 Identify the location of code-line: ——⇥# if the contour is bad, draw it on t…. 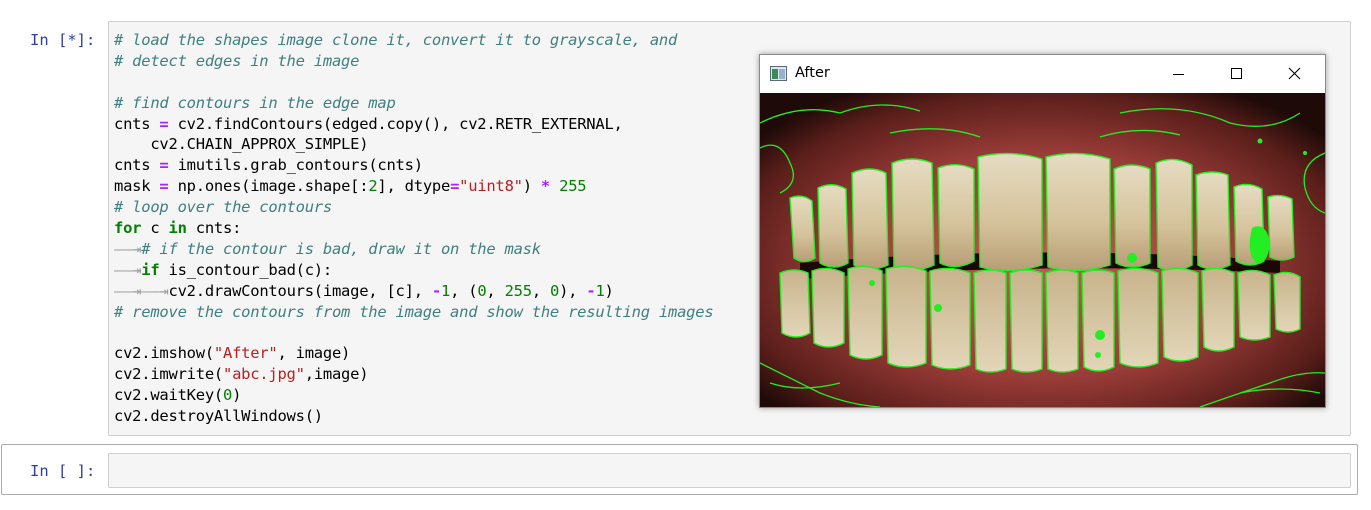
(413, 249).